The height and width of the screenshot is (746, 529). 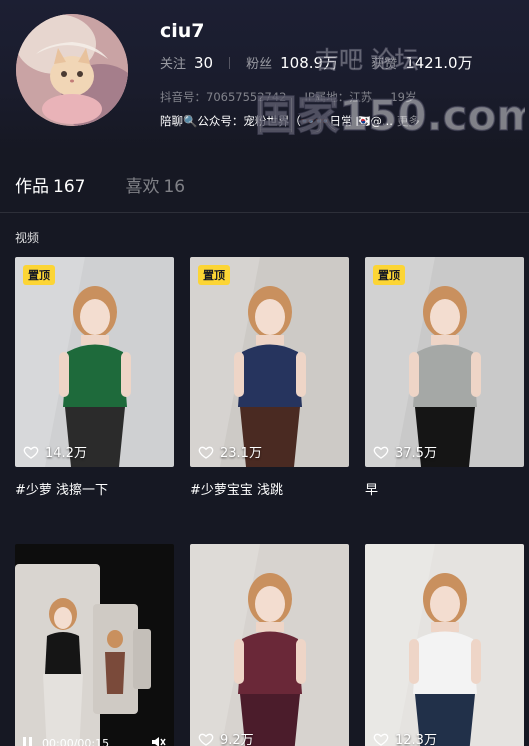 I want to click on like-count-text: 23.1万, so click(x=241, y=453).